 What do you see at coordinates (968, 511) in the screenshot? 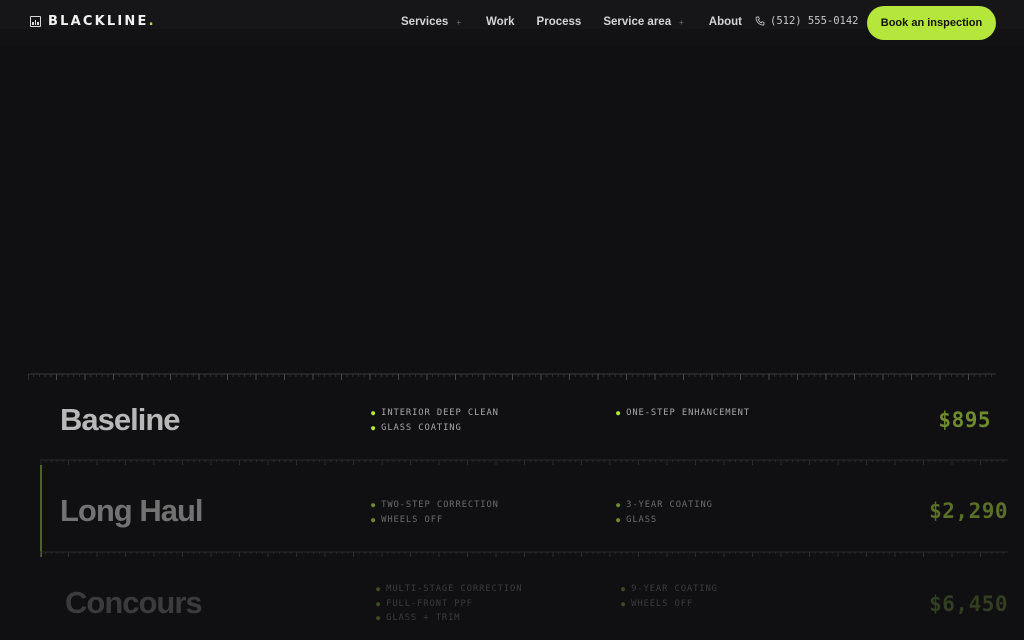
I see `package-price: $2,290` at bounding box center [968, 511].